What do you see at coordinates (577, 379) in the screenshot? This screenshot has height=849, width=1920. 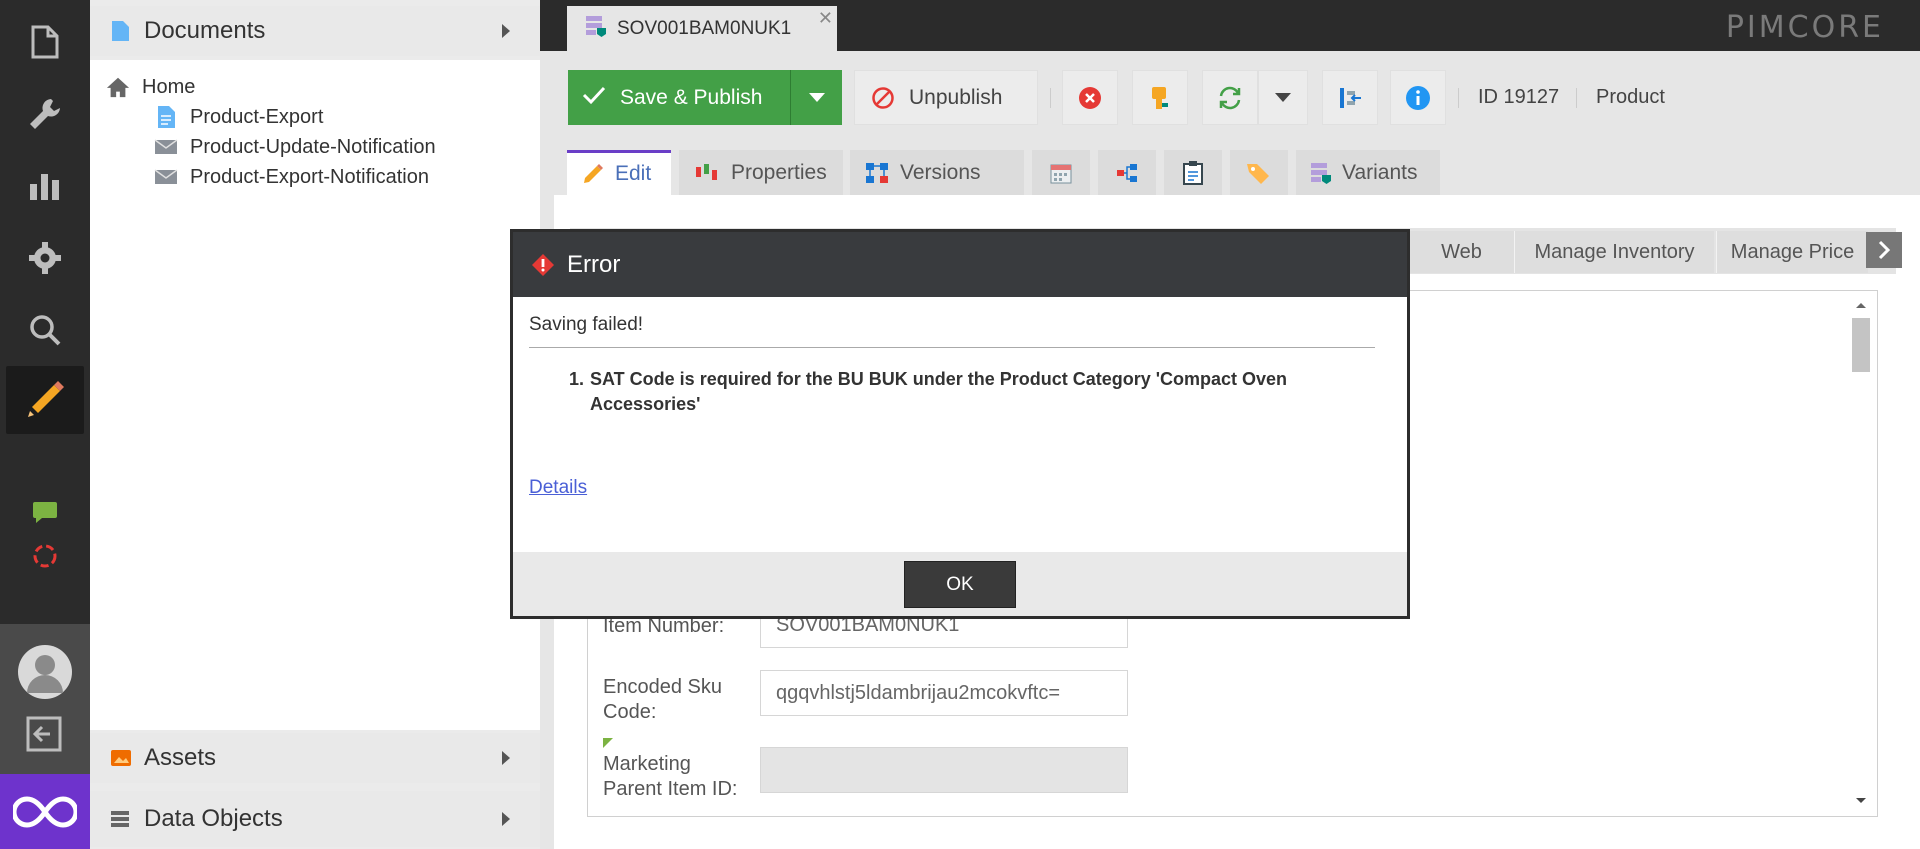 I see `error-number: 1.` at bounding box center [577, 379].